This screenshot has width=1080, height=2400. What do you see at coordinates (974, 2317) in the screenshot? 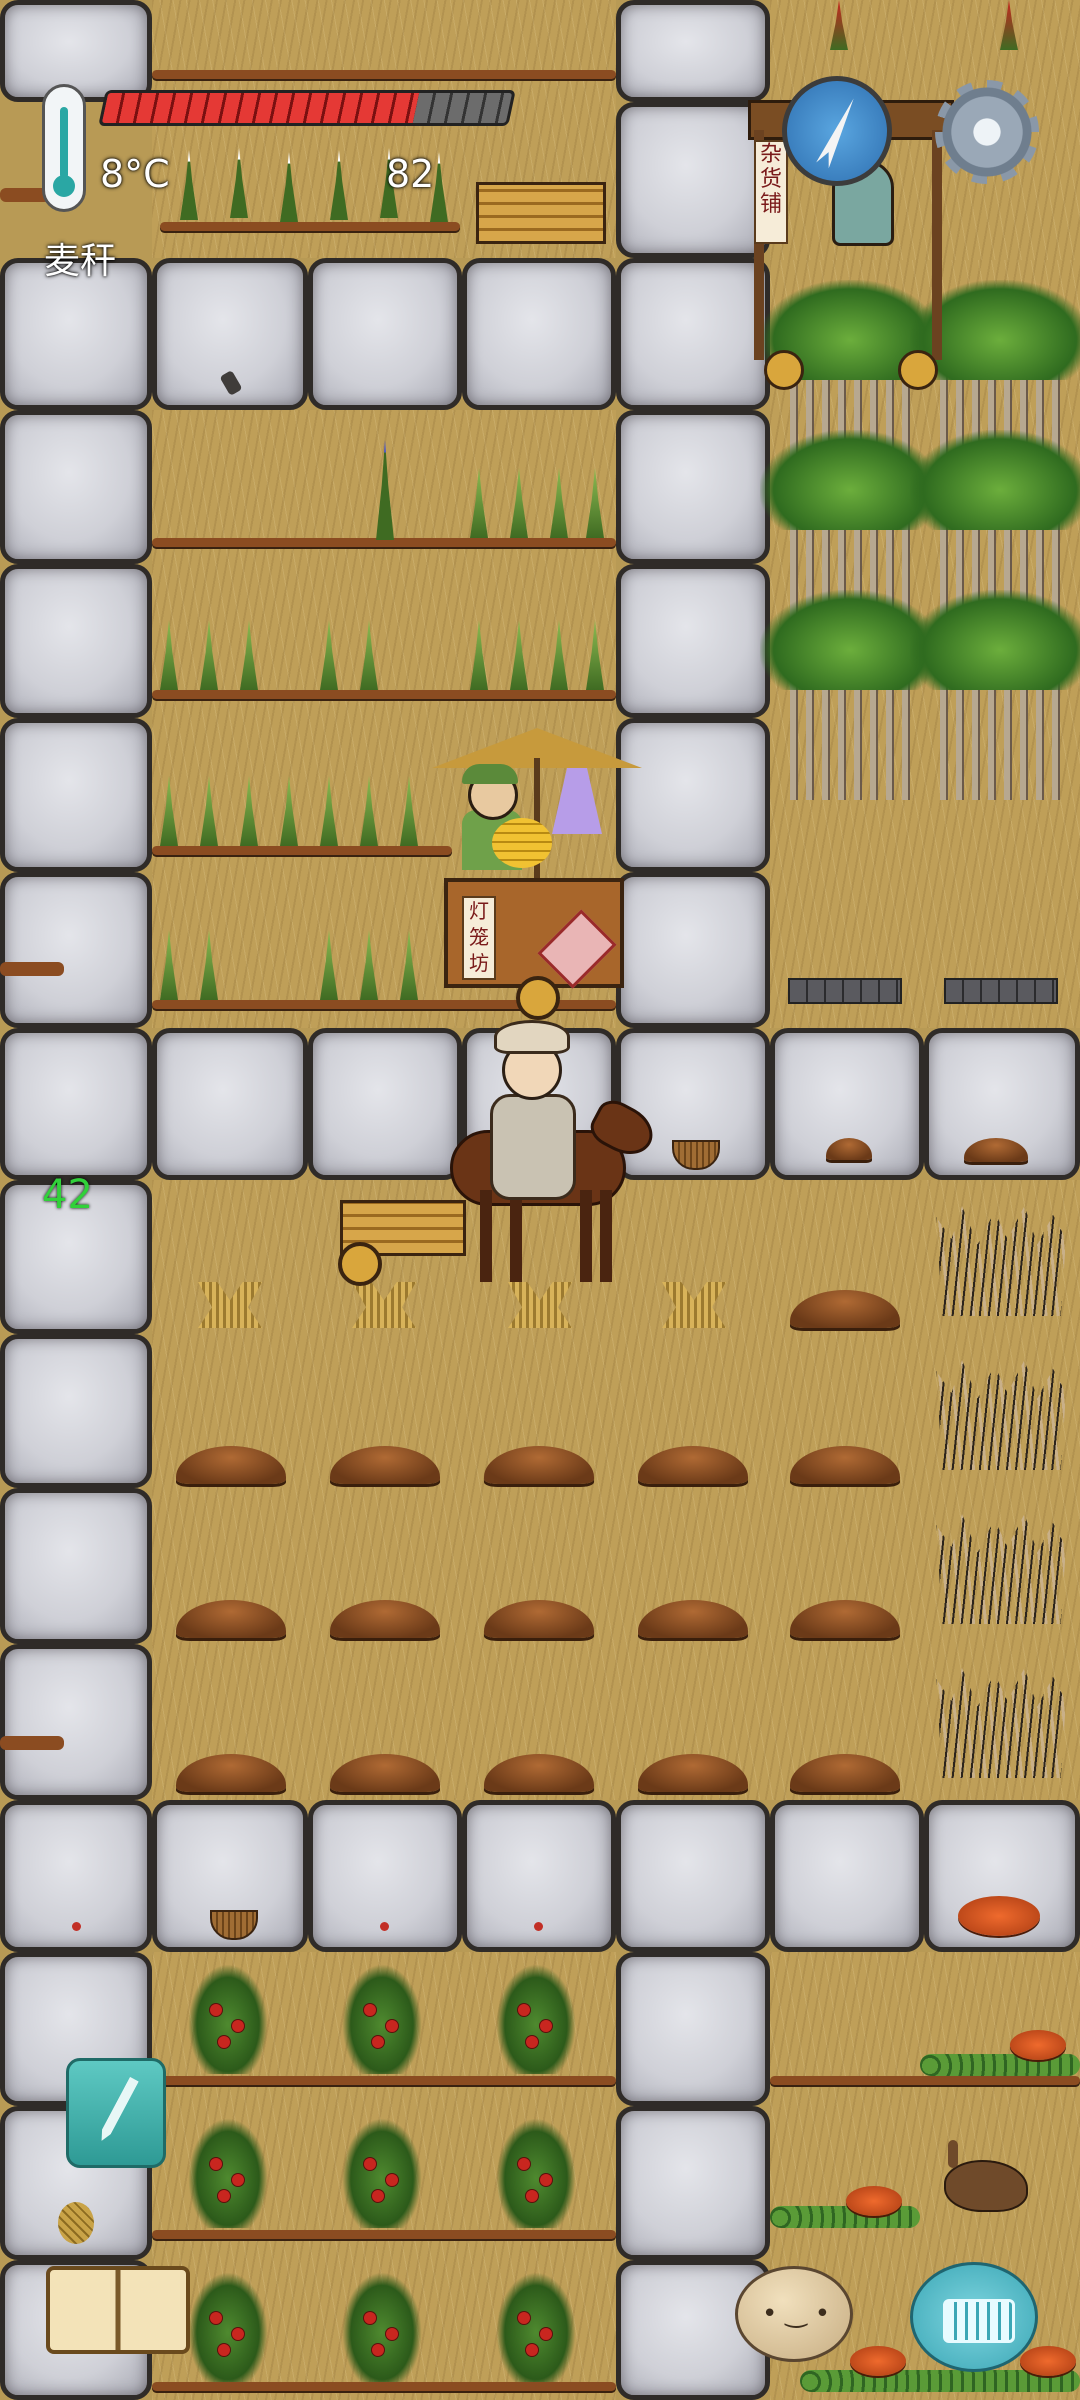
I see `keyboard-icon` at bounding box center [974, 2317].